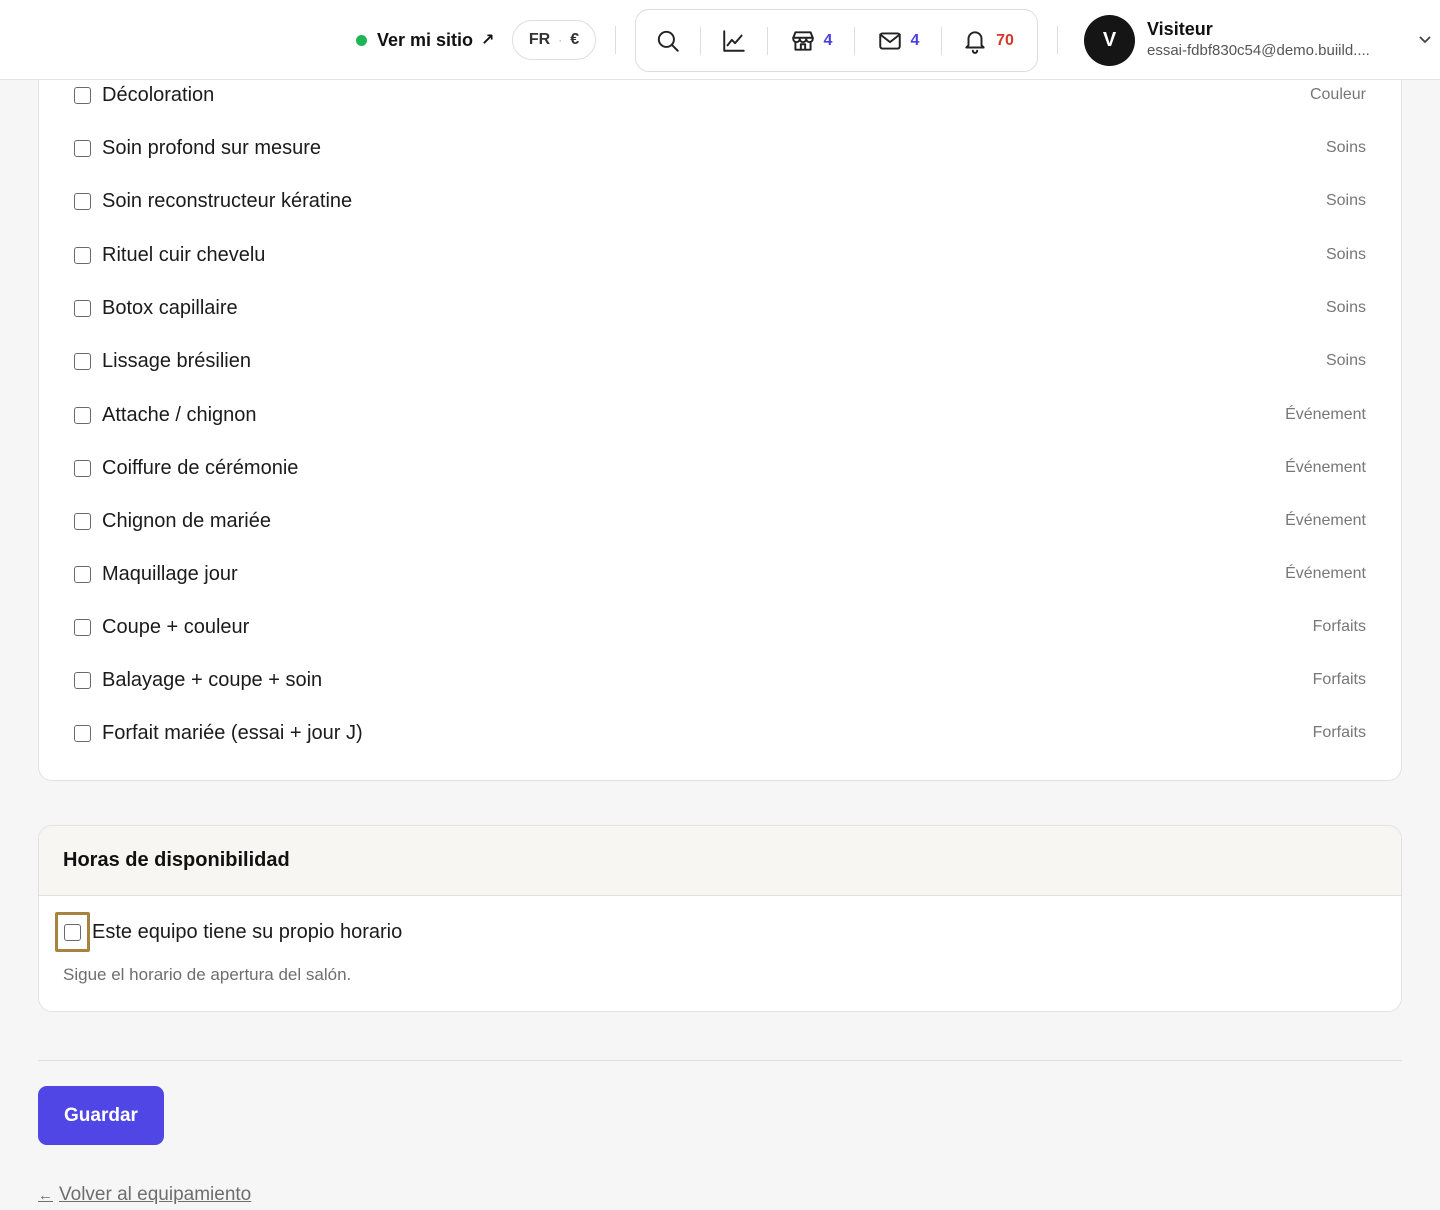  I want to click on service-name: Coiffure de cérémonie, so click(200, 467).